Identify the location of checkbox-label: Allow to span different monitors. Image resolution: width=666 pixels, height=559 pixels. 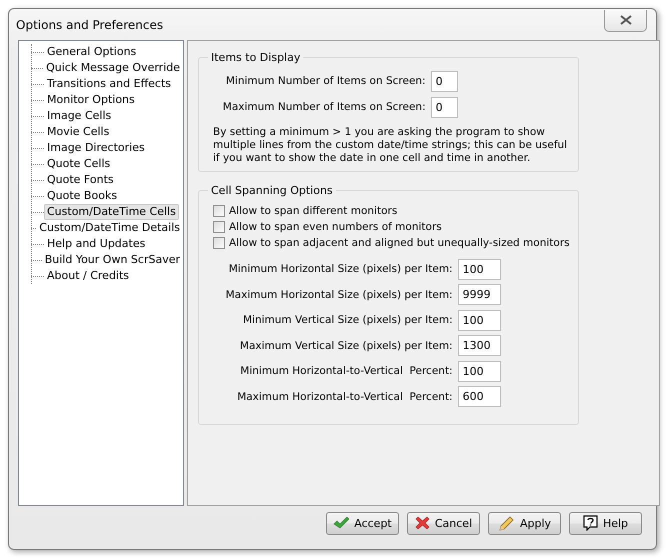
(313, 211).